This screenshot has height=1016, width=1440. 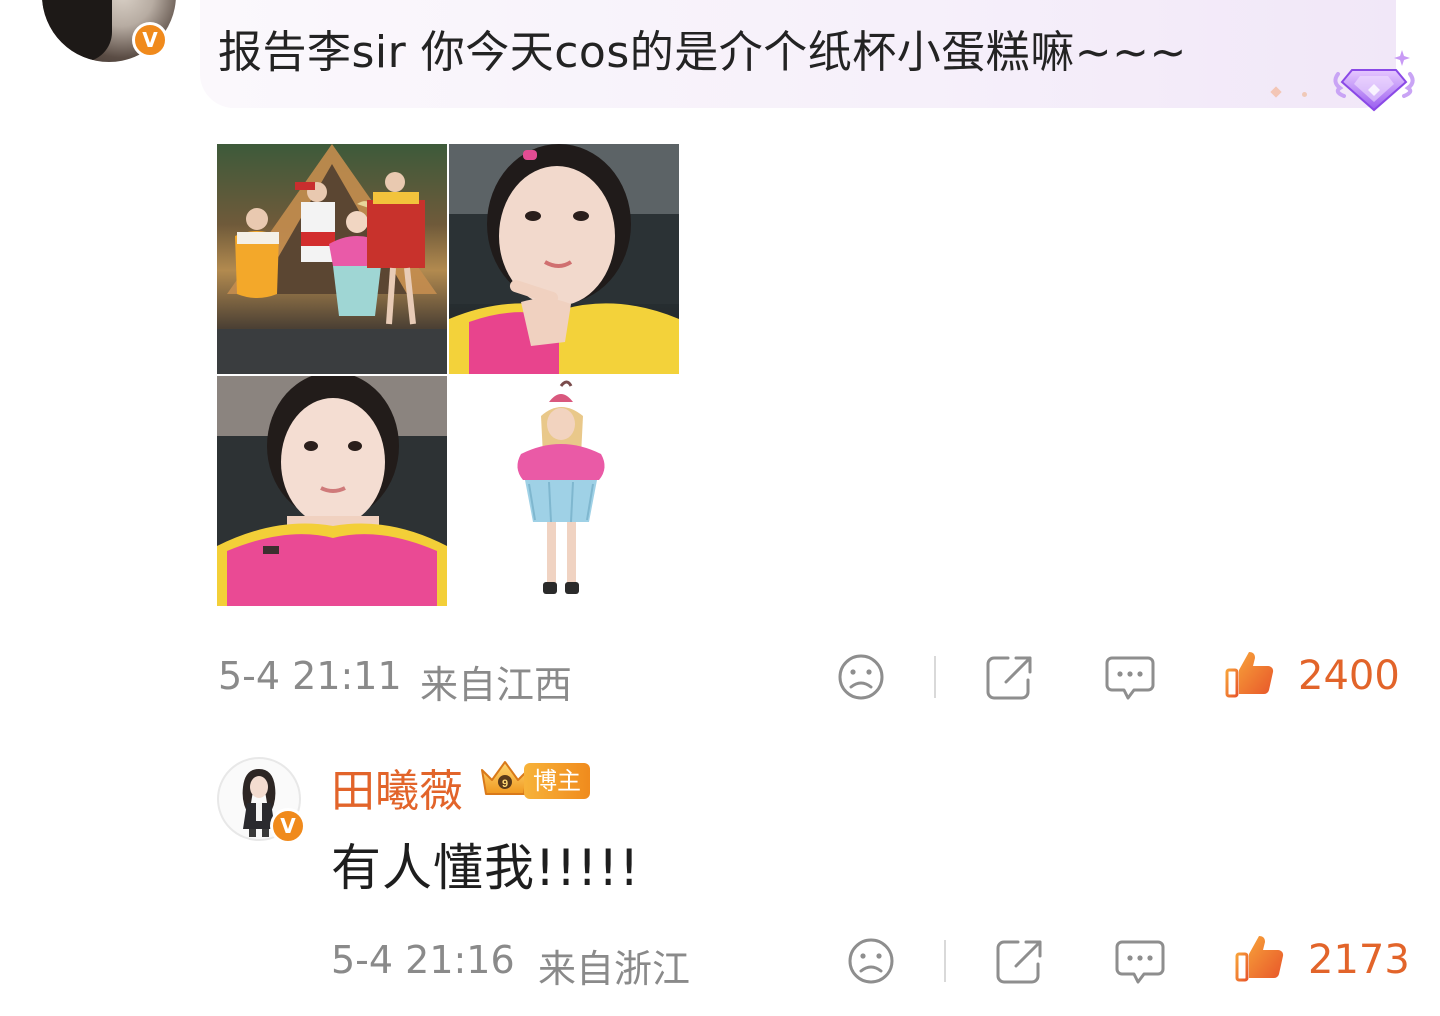 What do you see at coordinates (1374, 81) in the screenshot?
I see `diamond-icon` at bounding box center [1374, 81].